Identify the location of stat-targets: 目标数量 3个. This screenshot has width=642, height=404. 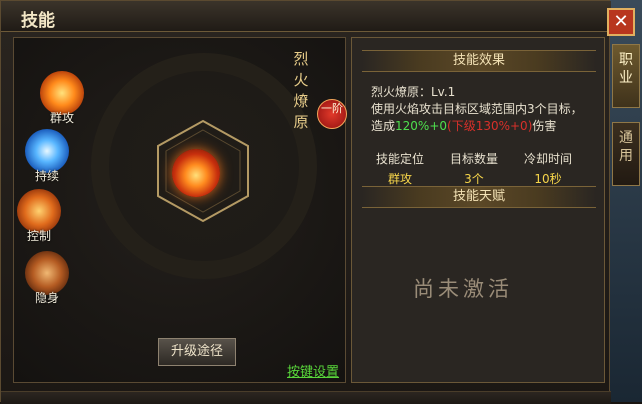
(474, 168).